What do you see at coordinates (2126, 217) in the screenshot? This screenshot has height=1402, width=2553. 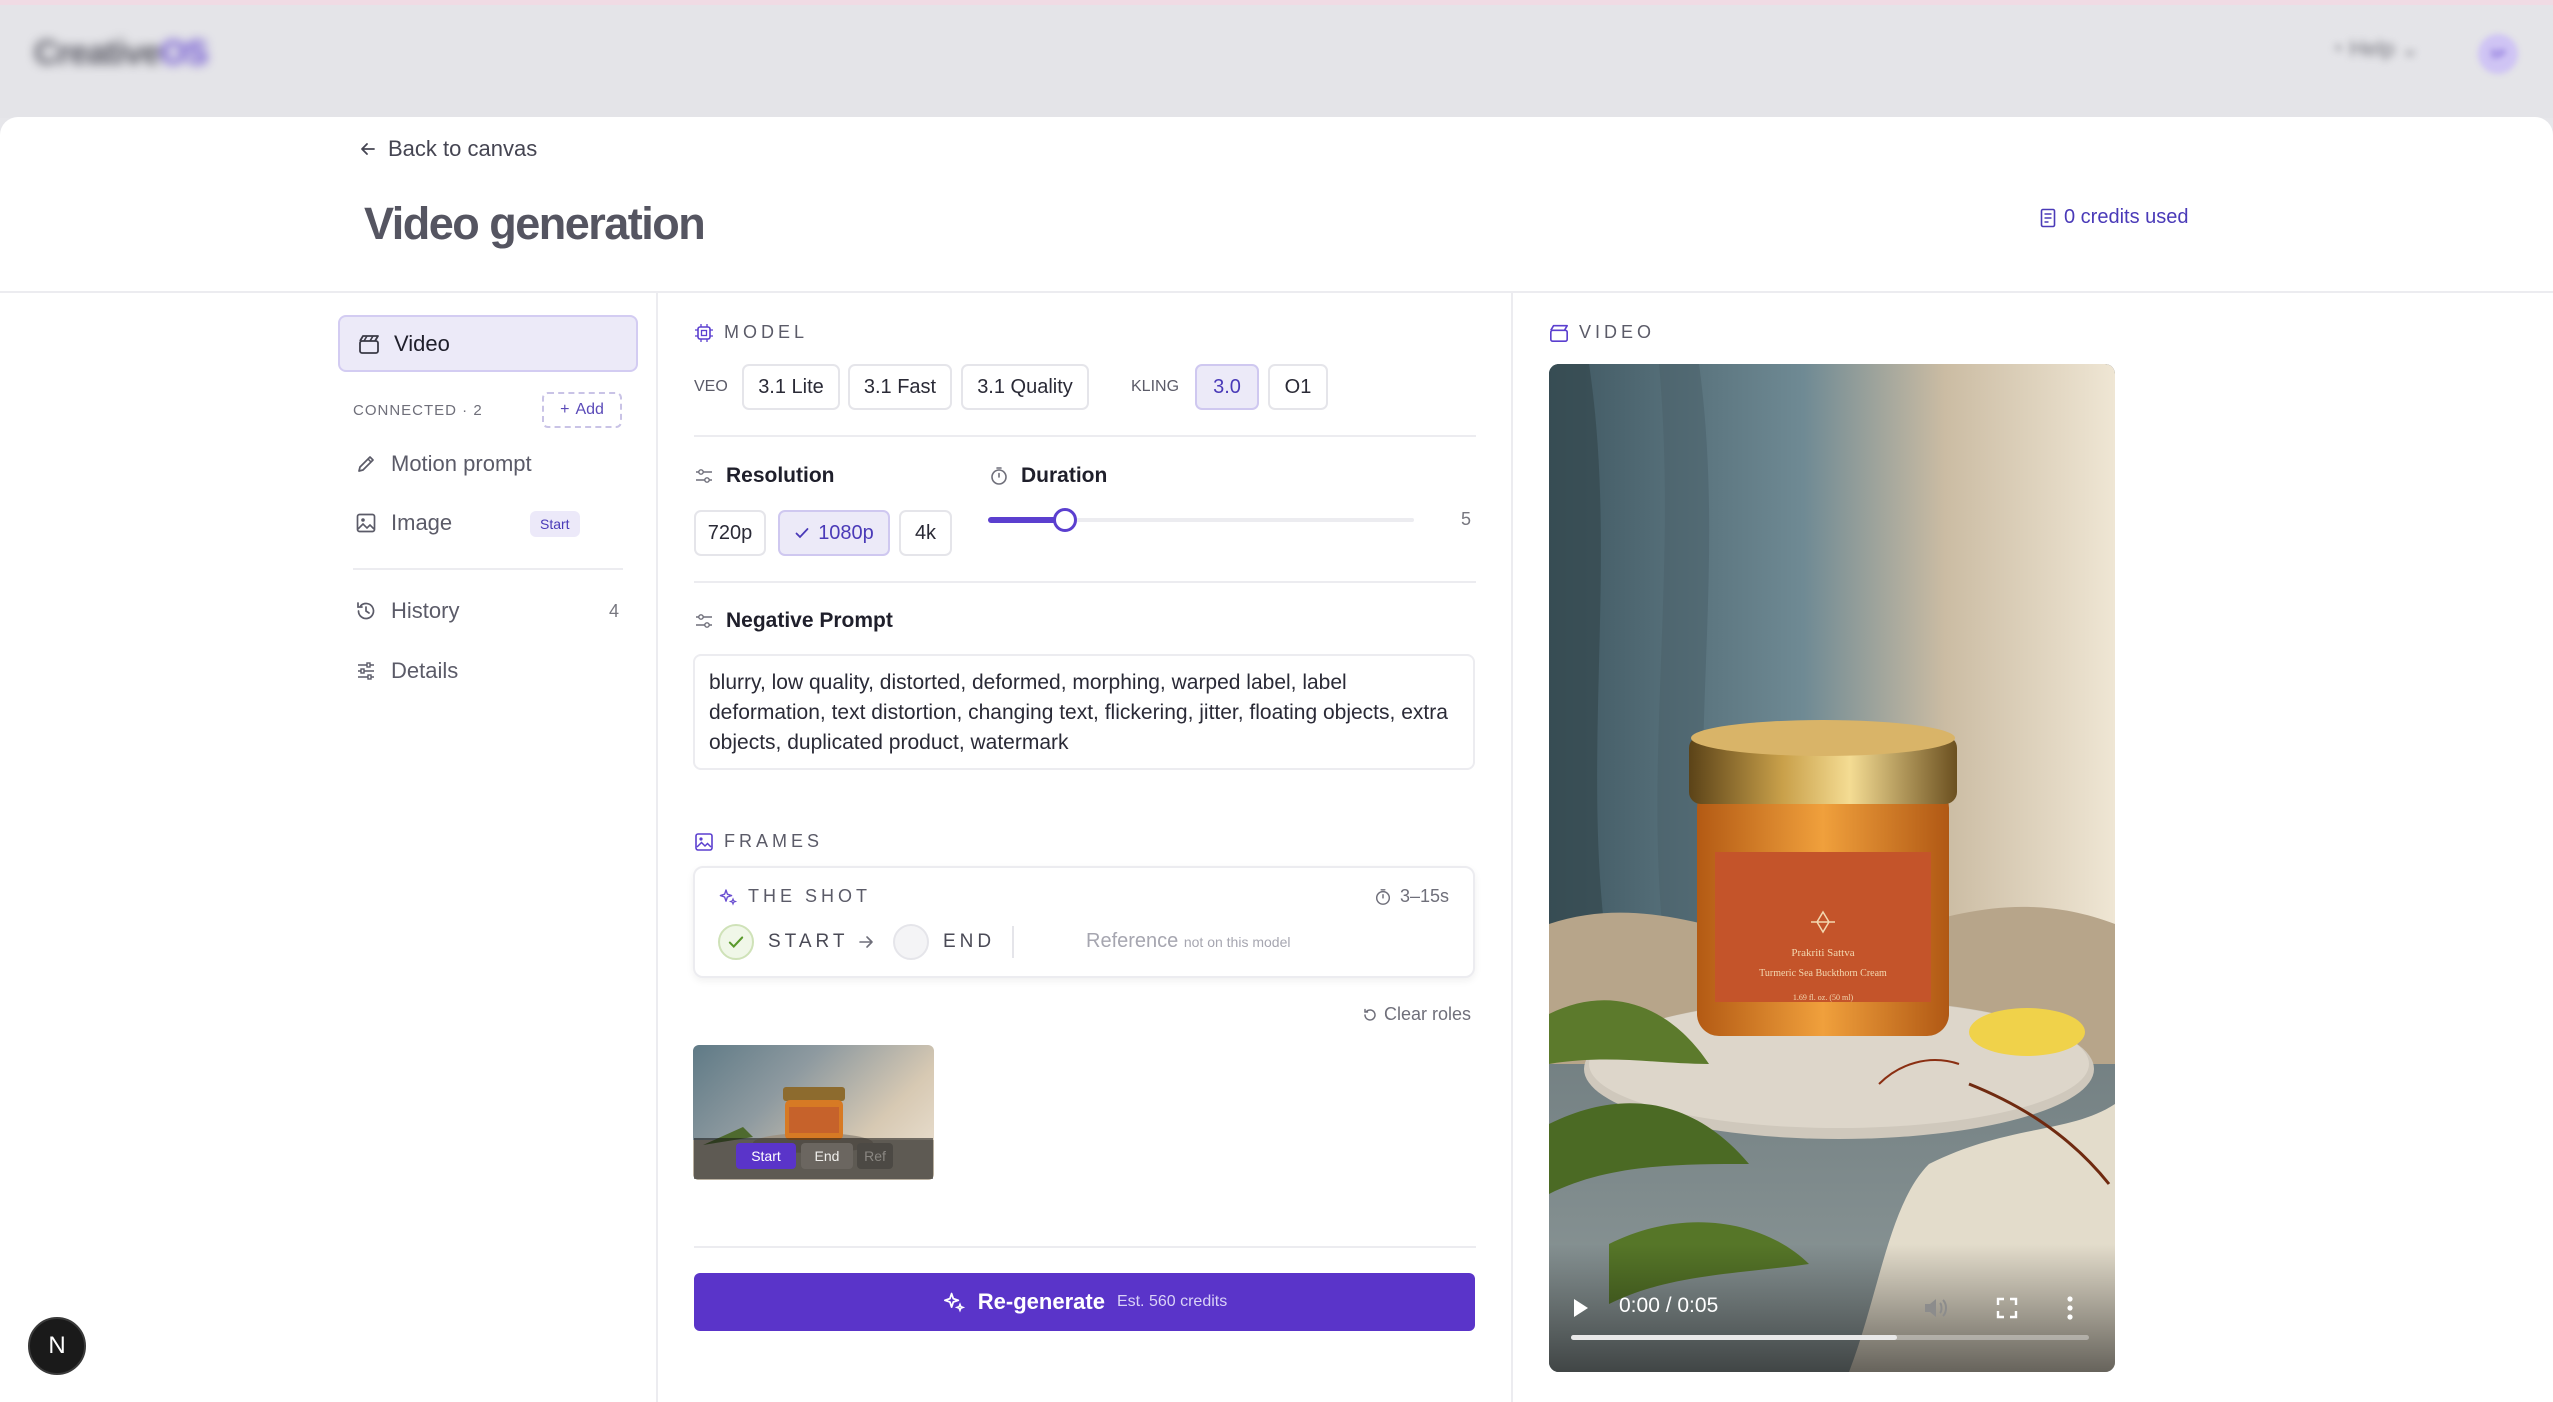 I see `credits-label: 0 credits used` at bounding box center [2126, 217].